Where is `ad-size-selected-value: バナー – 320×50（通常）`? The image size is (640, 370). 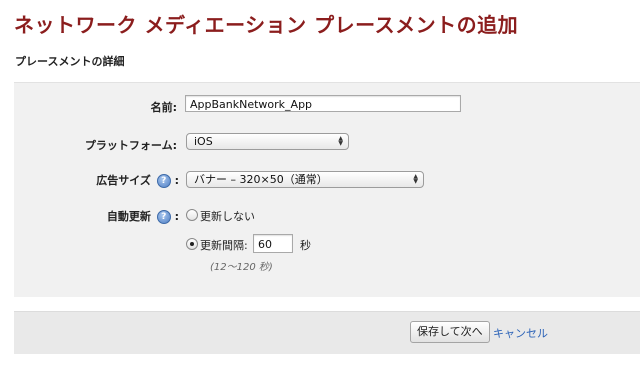
ad-size-selected-value: バナー – 320×50（通常） is located at coordinates (261, 179).